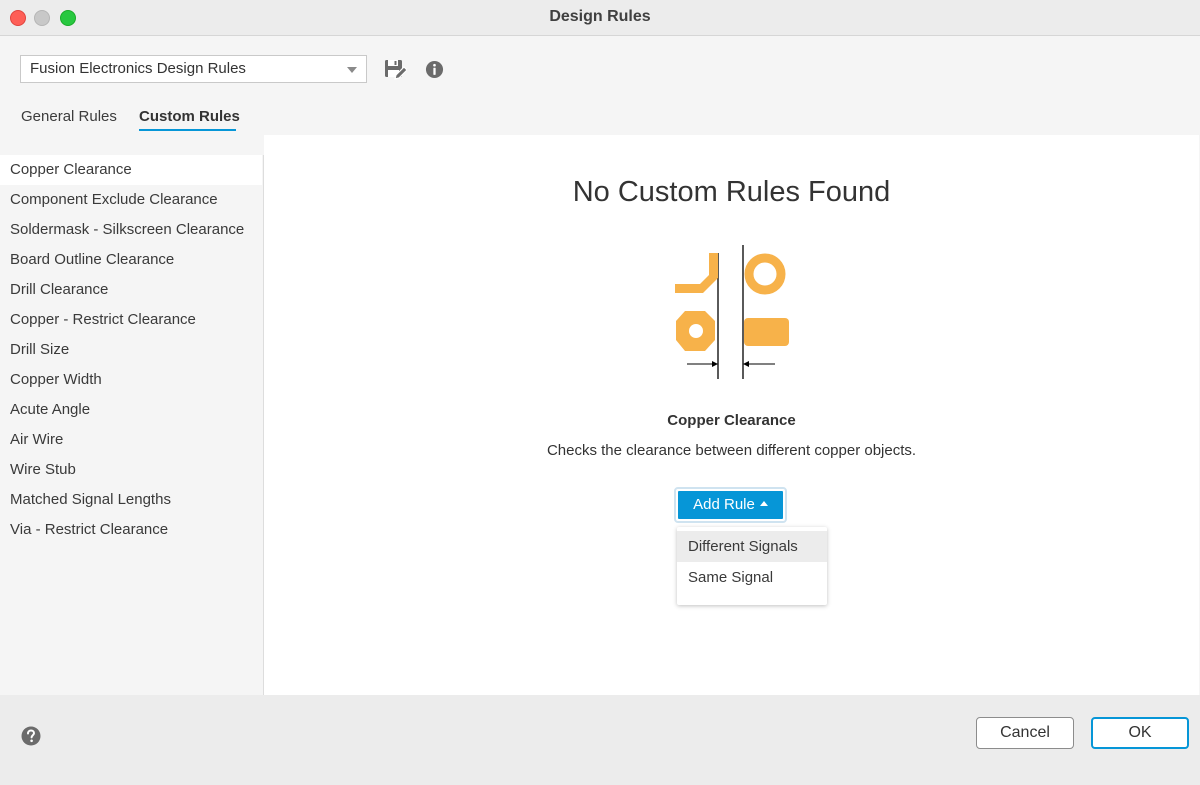  What do you see at coordinates (131, 230) in the screenshot?
I see `sidebar-item-soldermask-silkscreen-clearance: Soldermask - Silkscreen Clearance` at bounding box center [131, 230].